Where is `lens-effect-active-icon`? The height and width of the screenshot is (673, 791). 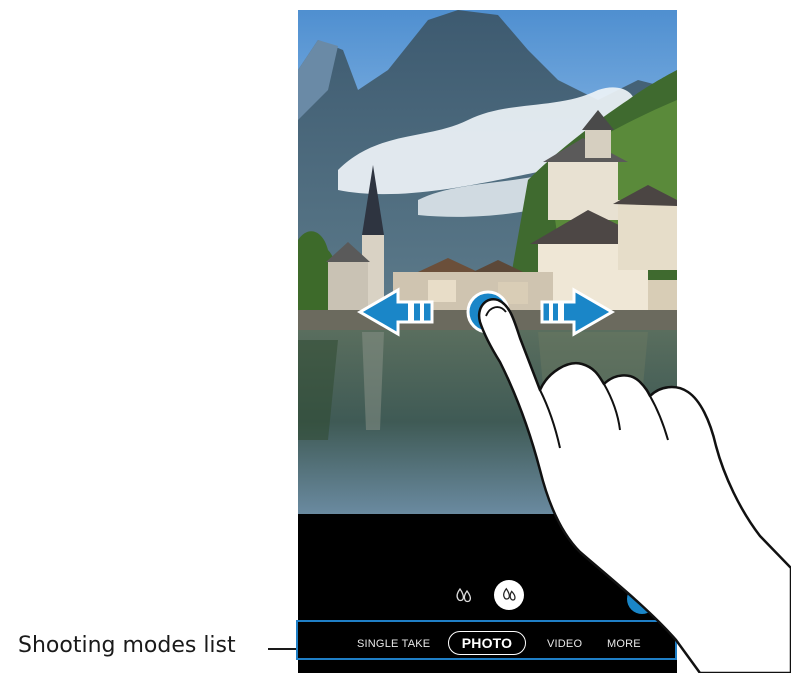
lens-effect-active-icon is located at coordinates (509, 595).